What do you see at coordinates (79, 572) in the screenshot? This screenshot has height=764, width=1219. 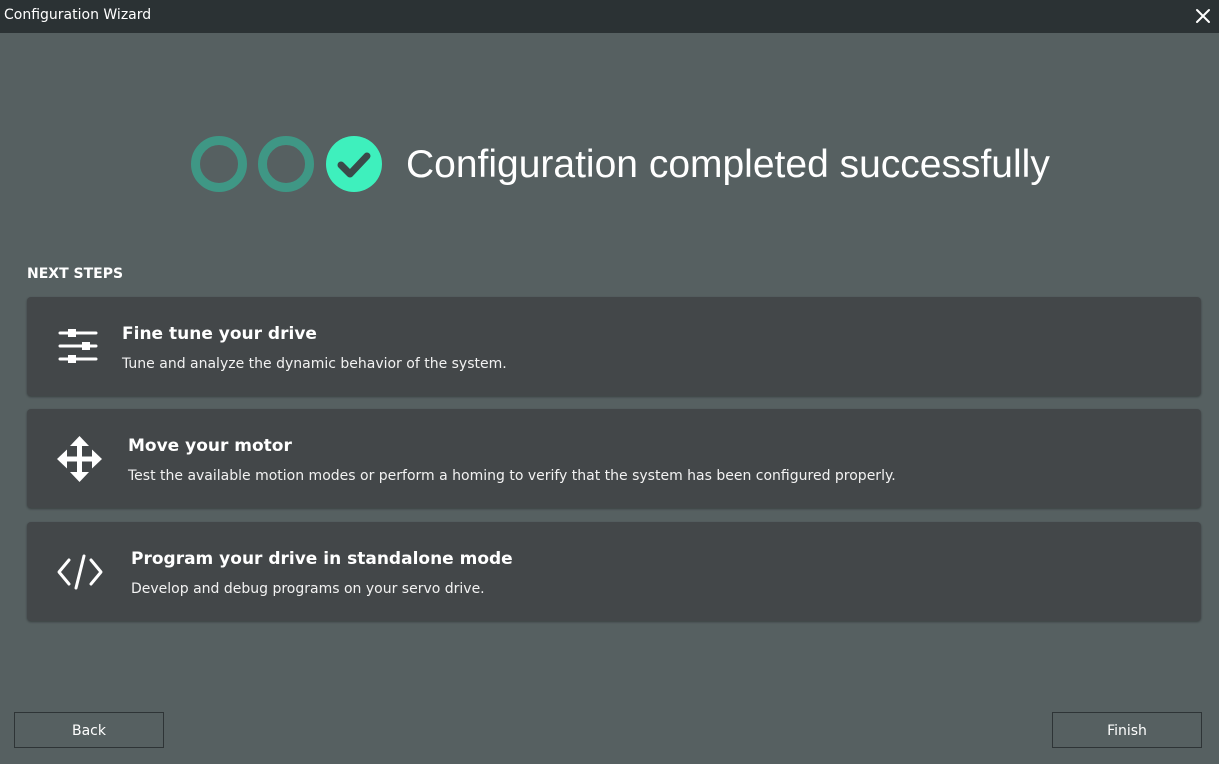 I see `code-icon` at bounding box center [79, 572].